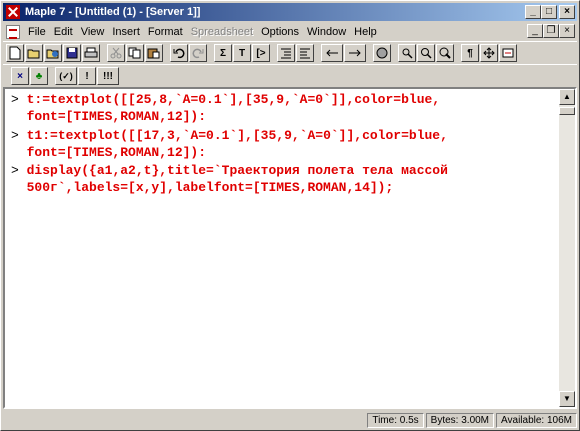 Image resolution: width=580 pixels, height=431 pixels. I want to click on status-message-area, so click(184, 420).